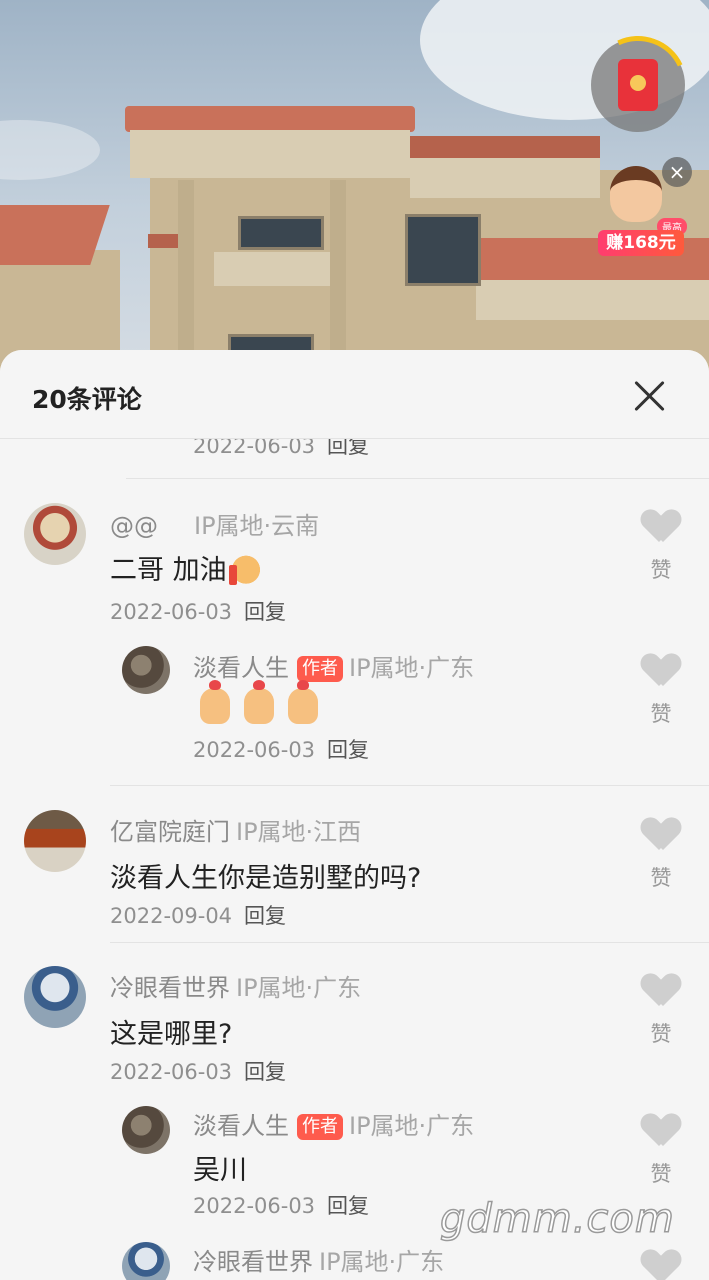 The image size is (709, 1280). I want to click on ip-location: IP属地·江西, so click(299, 832).